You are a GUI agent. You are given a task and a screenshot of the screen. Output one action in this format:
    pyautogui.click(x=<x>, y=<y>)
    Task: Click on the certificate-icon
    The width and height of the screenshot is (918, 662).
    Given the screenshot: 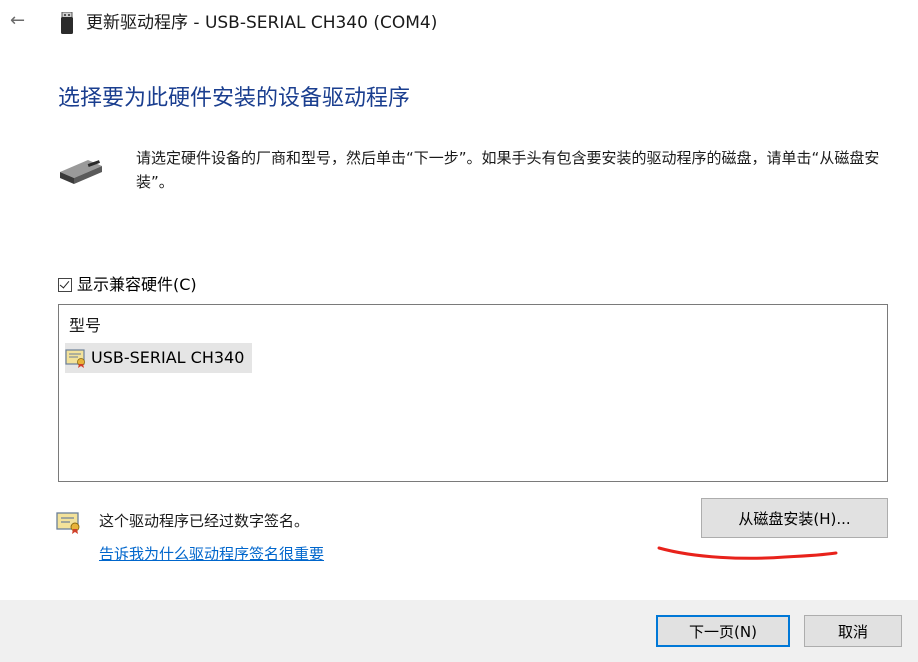 What is the action you would take?
    pyautogui.click(x=68, y=523)
    